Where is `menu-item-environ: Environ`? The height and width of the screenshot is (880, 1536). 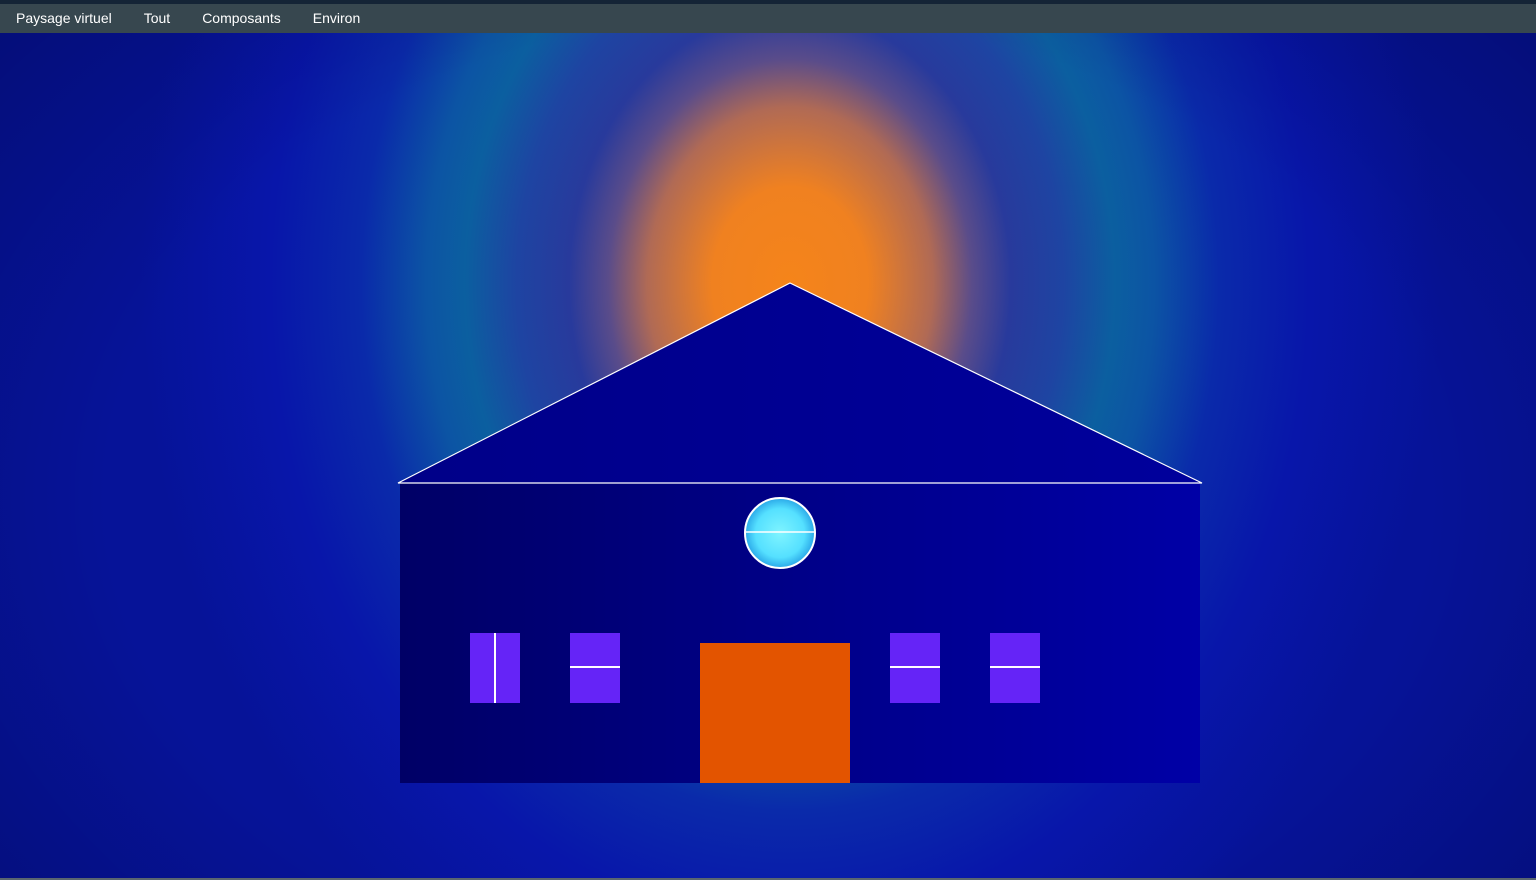
menu-item-environ: Environ is located at coordinates (336, 18).